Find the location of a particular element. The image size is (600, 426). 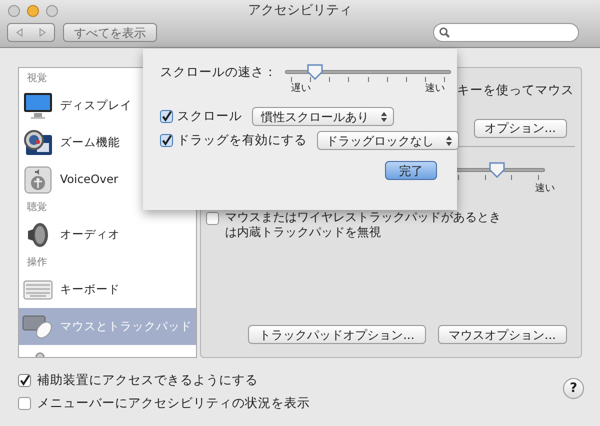

option-label: スクロール is located at coordinates (209, 116).